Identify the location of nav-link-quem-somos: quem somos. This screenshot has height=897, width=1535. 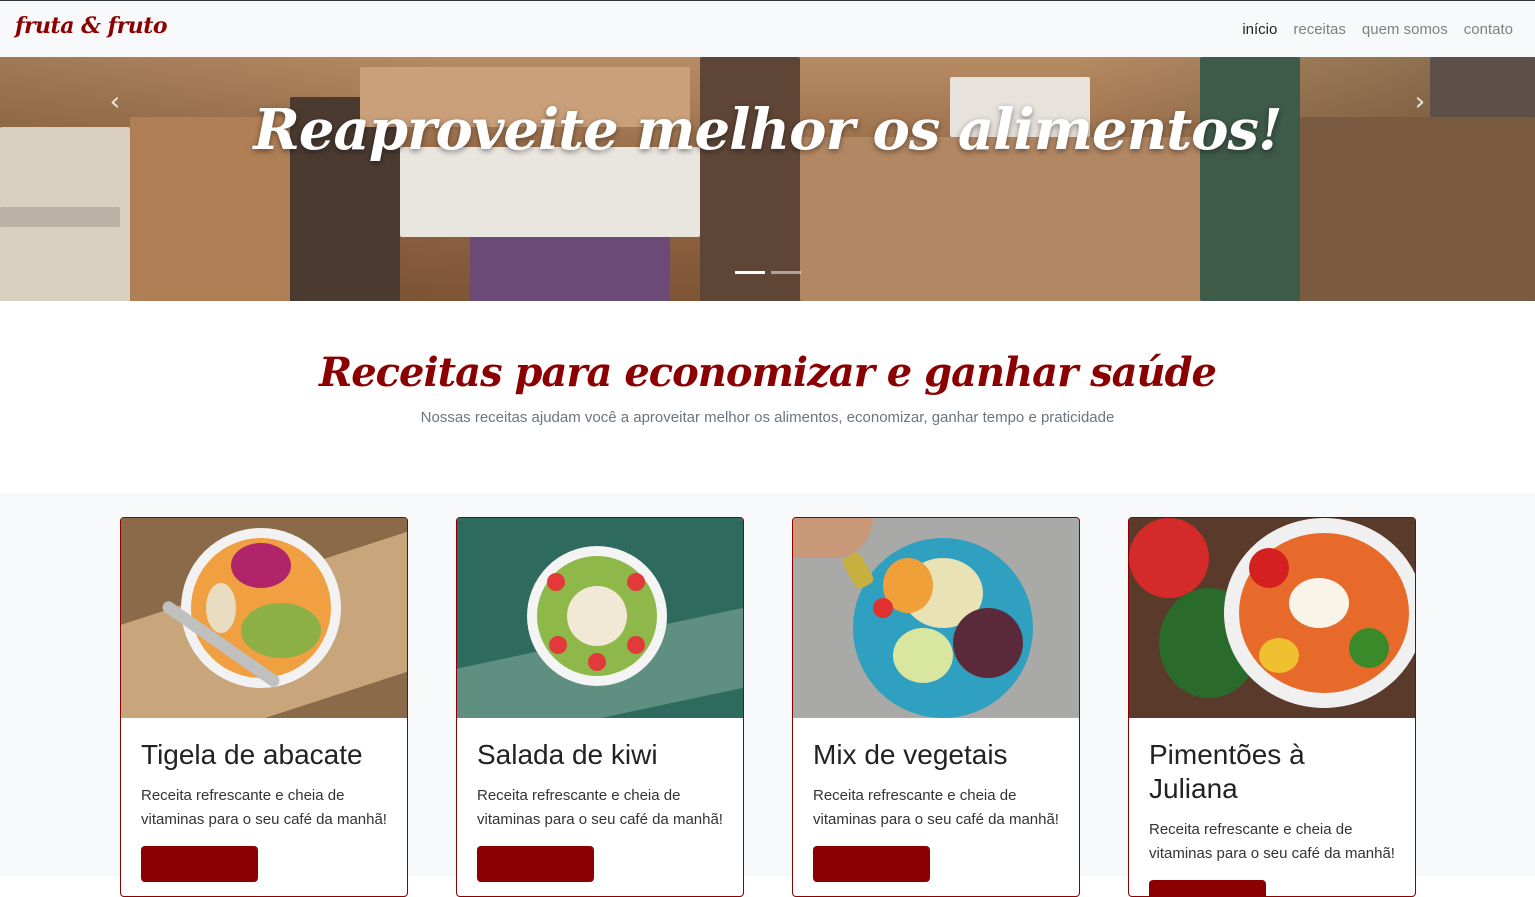
(1405, 29).